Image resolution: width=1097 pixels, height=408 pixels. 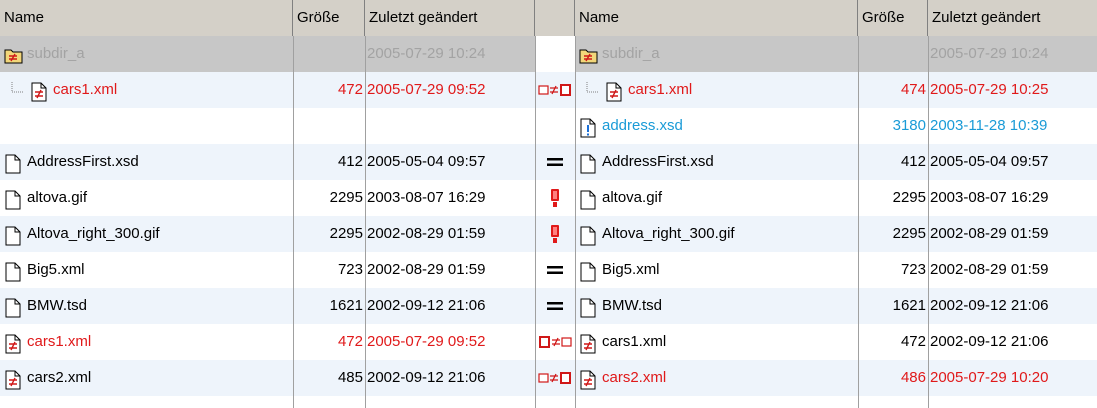 What do you see at coordinates (1012, 198) in the screenshot?
I see `right-modified-cell: 2003-08-07 16:29` at bounding box center [1012, 198].